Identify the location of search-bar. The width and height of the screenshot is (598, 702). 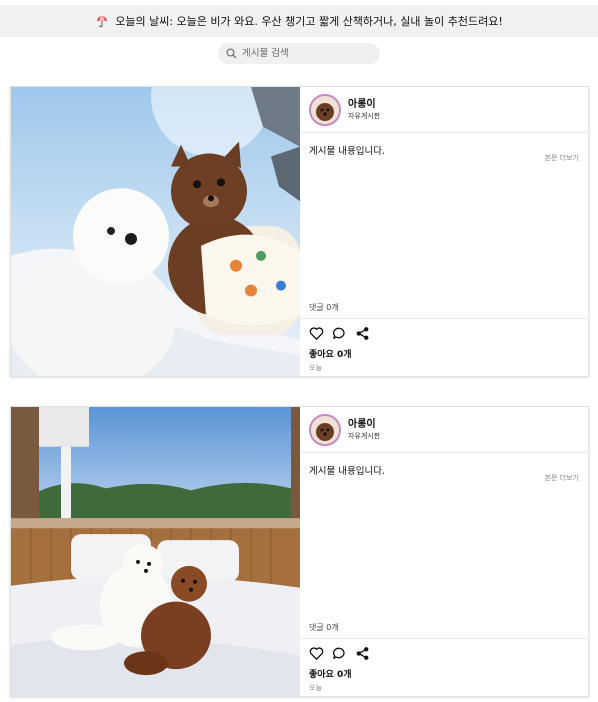
(299, 53).